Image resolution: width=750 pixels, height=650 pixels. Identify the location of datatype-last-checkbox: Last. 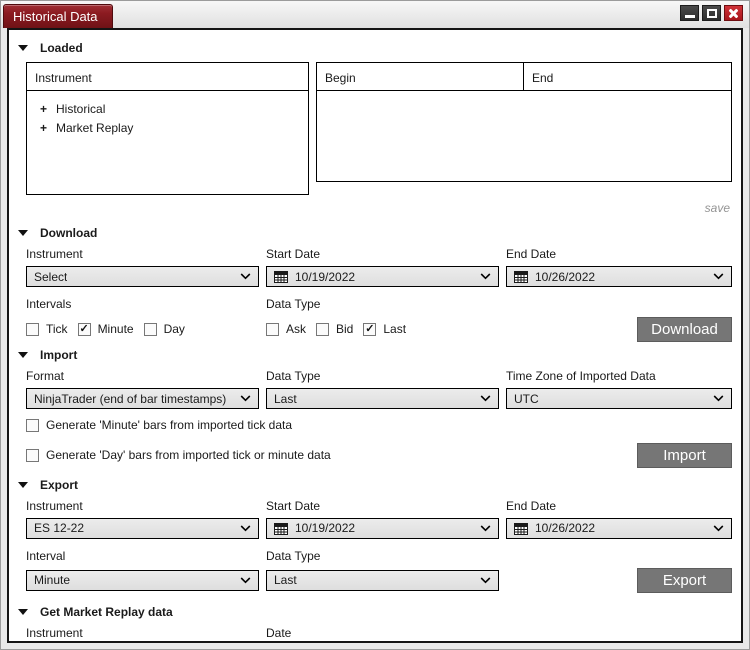
(384, 329).